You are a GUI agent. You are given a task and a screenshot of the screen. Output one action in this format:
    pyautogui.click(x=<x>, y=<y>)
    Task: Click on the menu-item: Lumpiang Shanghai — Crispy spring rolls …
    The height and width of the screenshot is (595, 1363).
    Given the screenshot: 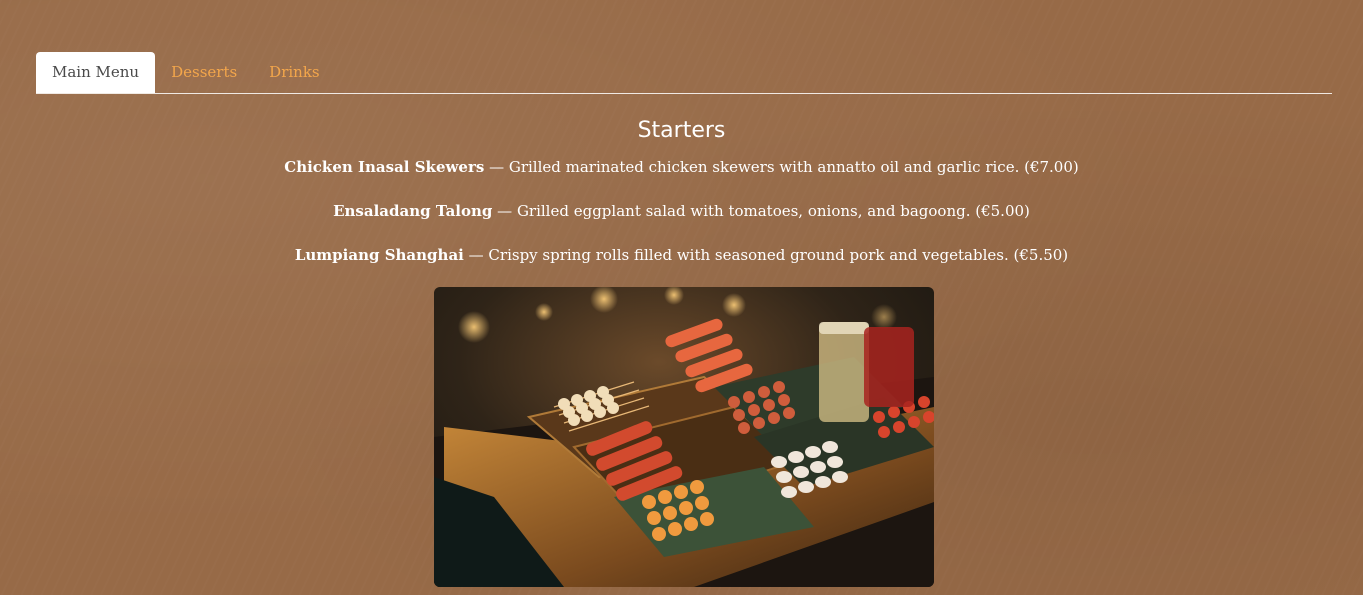 What is the action you would take?
    pyautogui.click(x=681, y=255)
    